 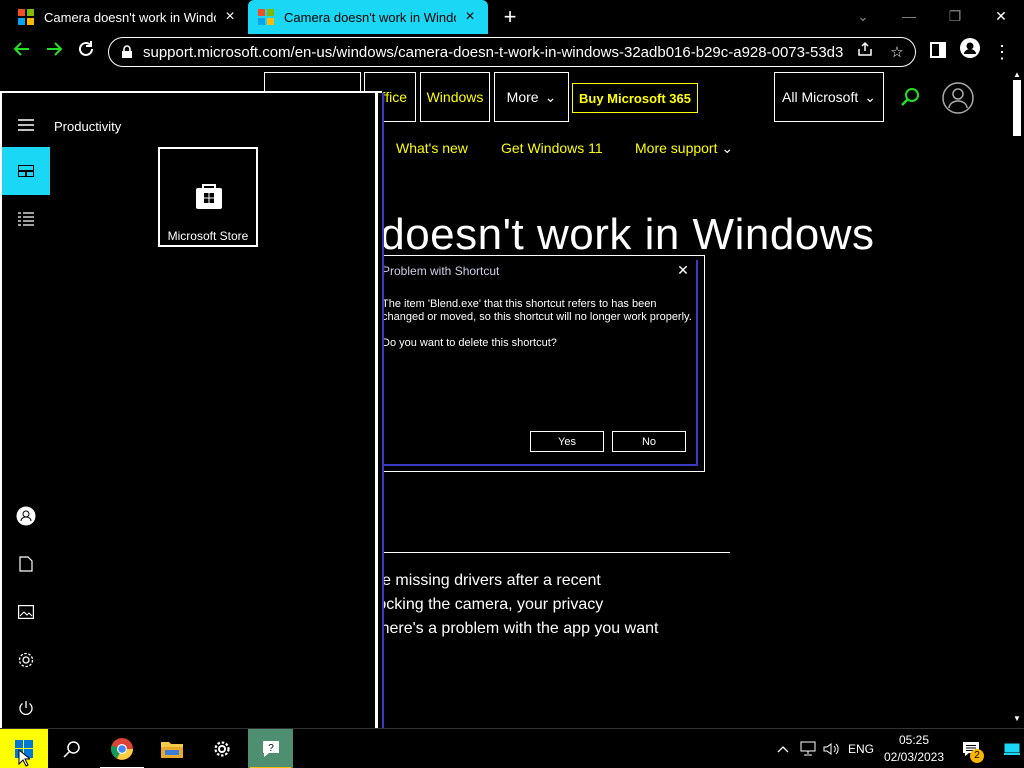 I want to click on clock-time: 05:25, so click(x=914, y=740).